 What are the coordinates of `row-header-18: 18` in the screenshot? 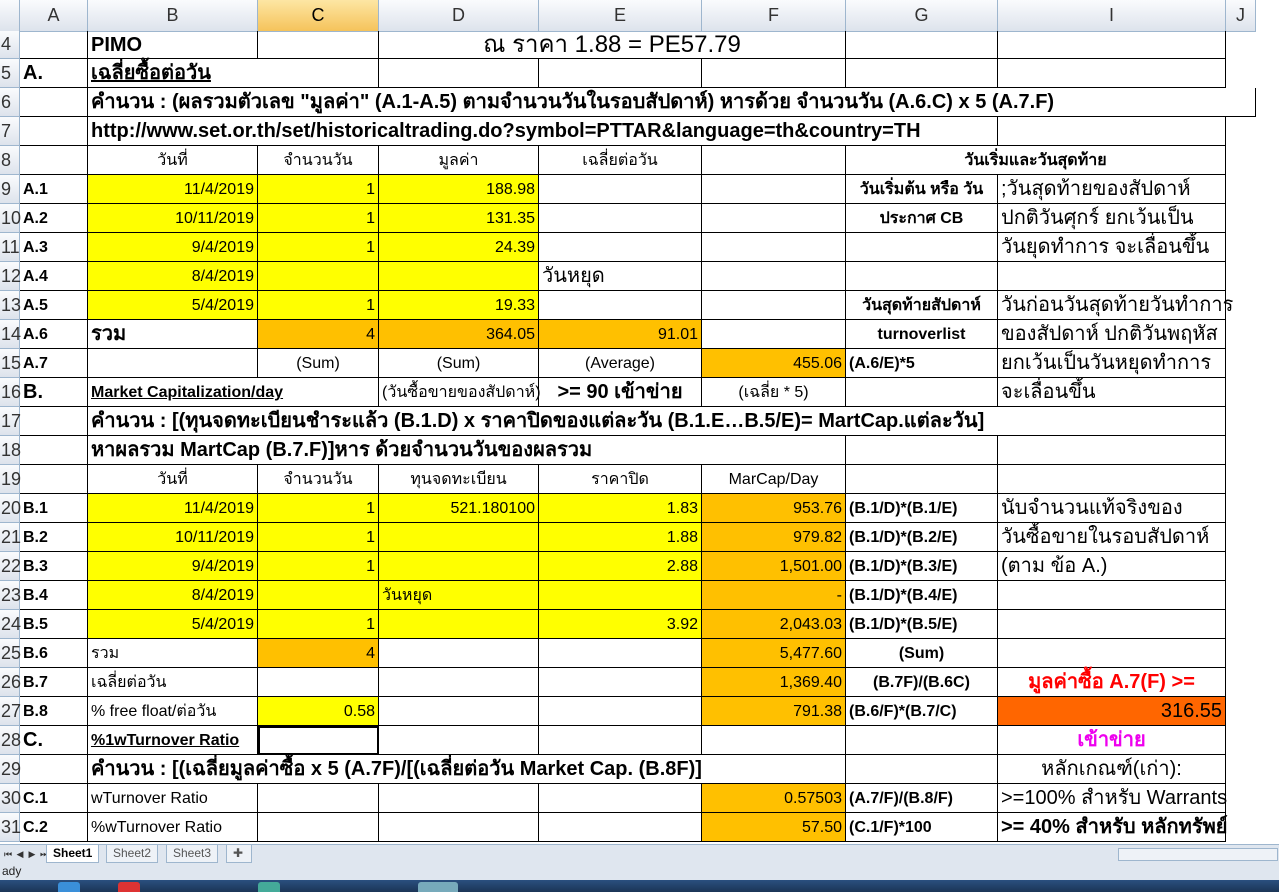 It's located at (10, 450).